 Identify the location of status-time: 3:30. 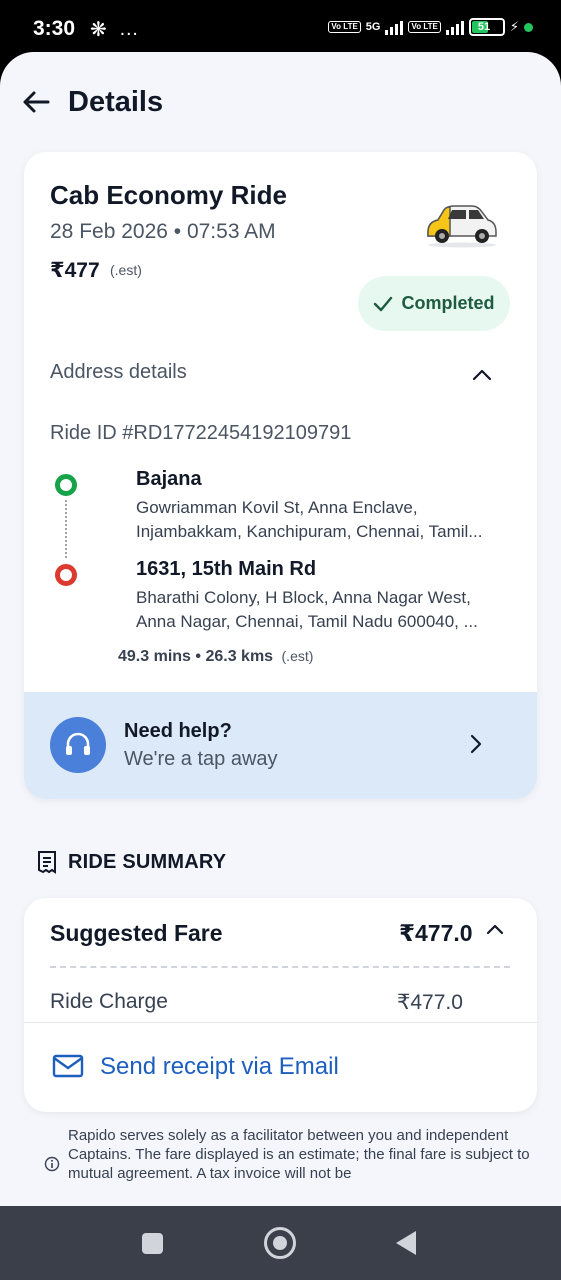
(54, 28).